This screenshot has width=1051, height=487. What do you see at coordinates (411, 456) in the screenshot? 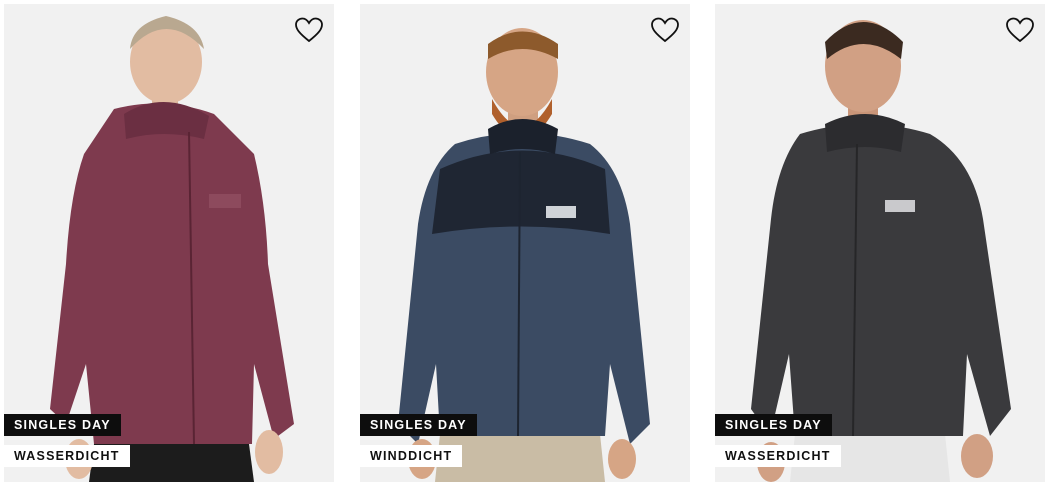
I see `feature-badge: WINDDICHT` at bounding box center [411, 456].